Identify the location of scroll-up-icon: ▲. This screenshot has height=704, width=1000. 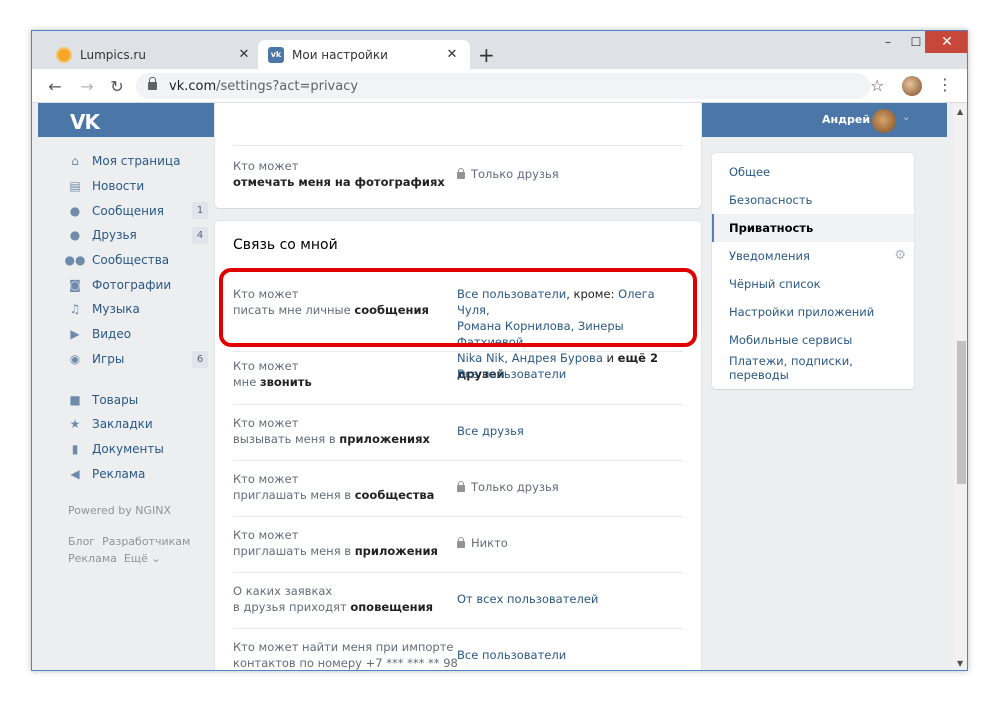
(960, 111).